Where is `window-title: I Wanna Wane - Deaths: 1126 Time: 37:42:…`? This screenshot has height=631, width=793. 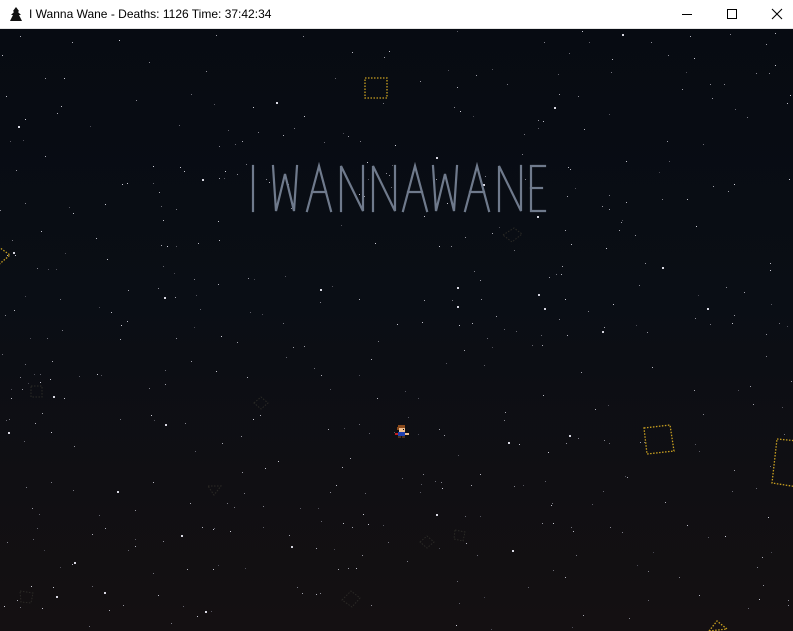
window-title: I Wanna Wane - Deaths: 1126 Time: 37:42:… is located at coordinates (150, 14).